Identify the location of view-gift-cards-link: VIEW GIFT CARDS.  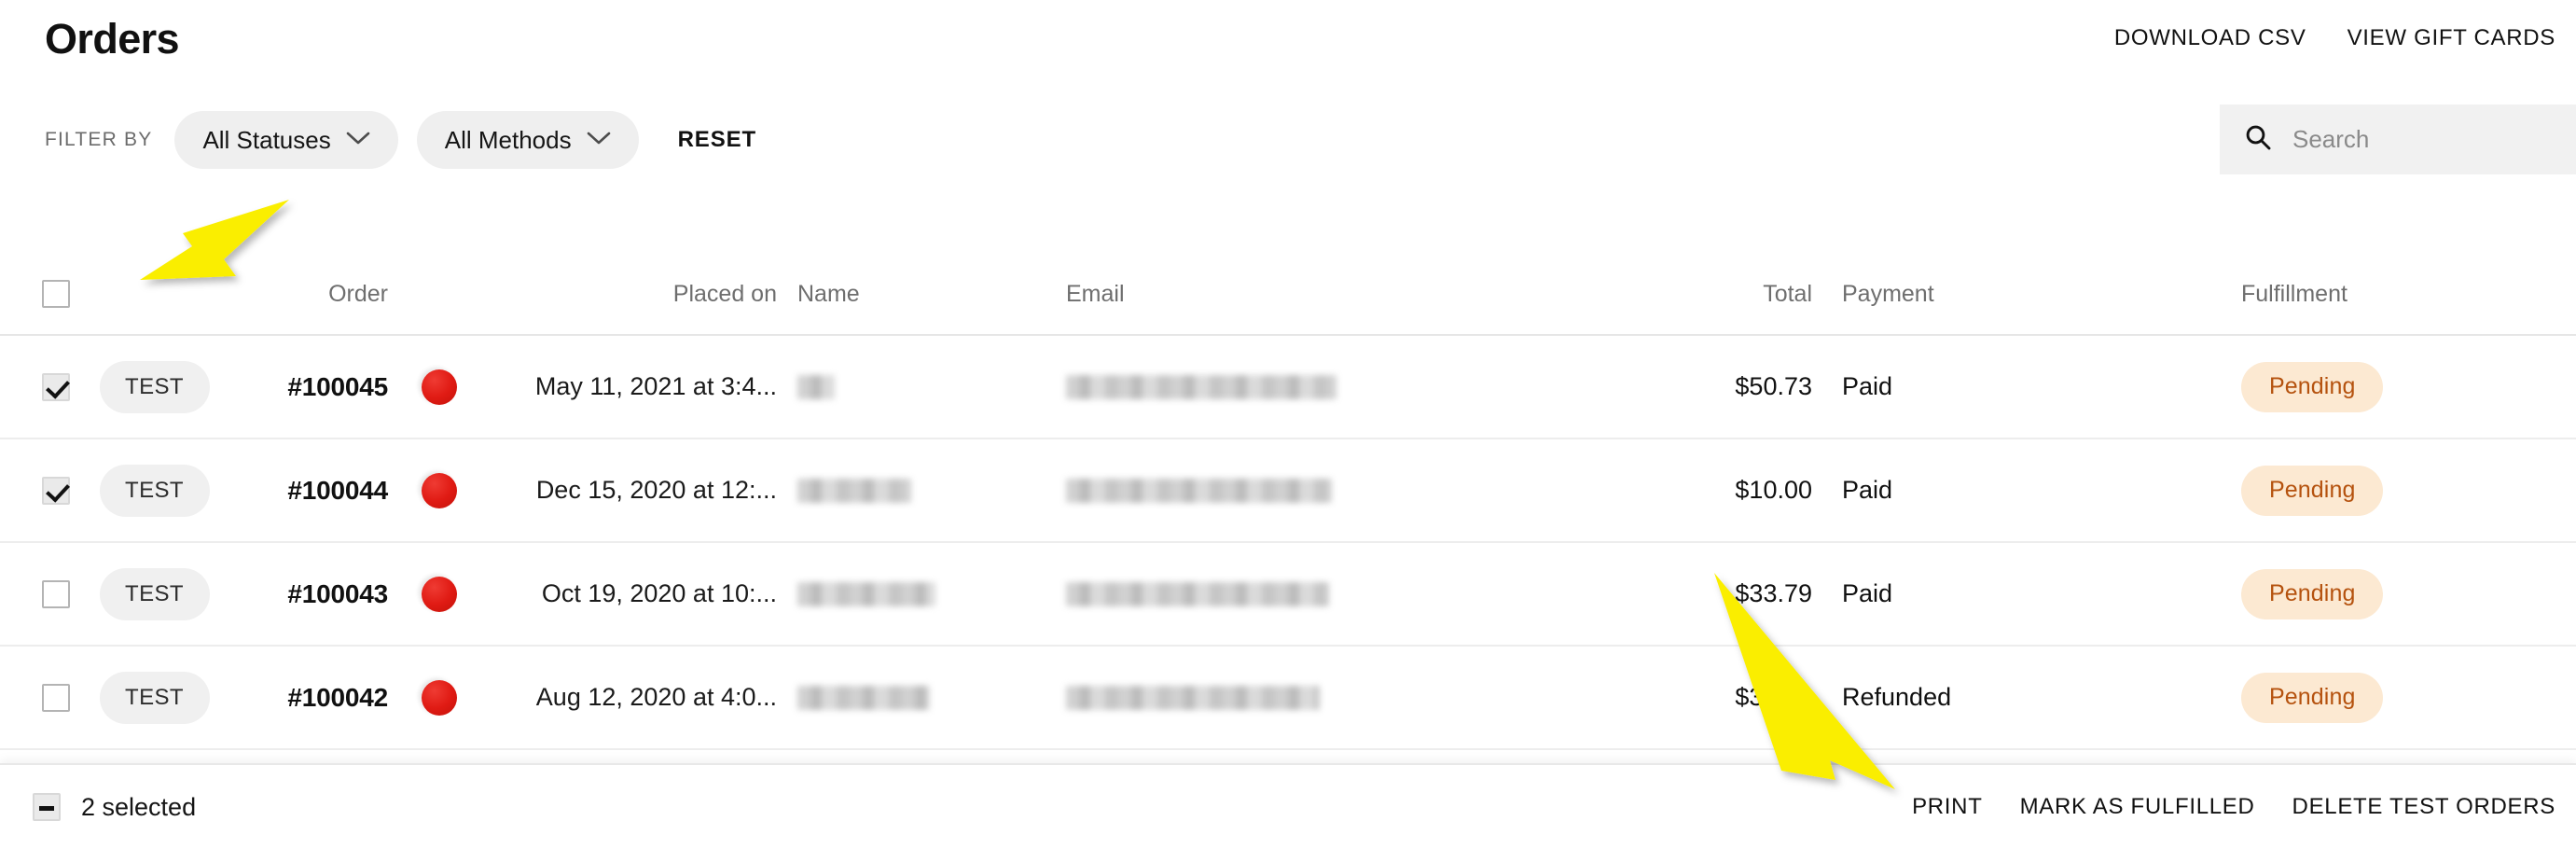
(2451, 38).